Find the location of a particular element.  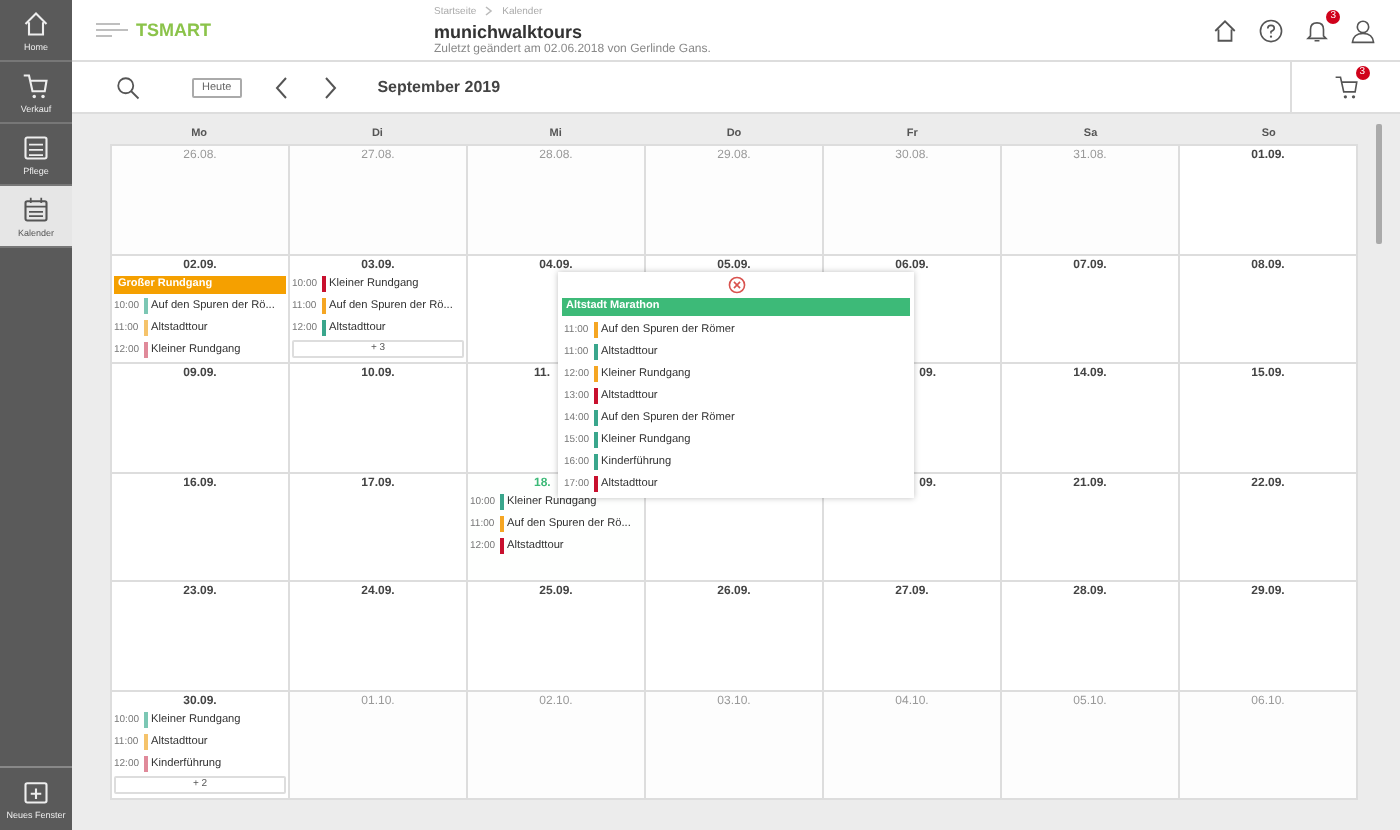

month-title: September 2019 is located at coordinates (439, 87).